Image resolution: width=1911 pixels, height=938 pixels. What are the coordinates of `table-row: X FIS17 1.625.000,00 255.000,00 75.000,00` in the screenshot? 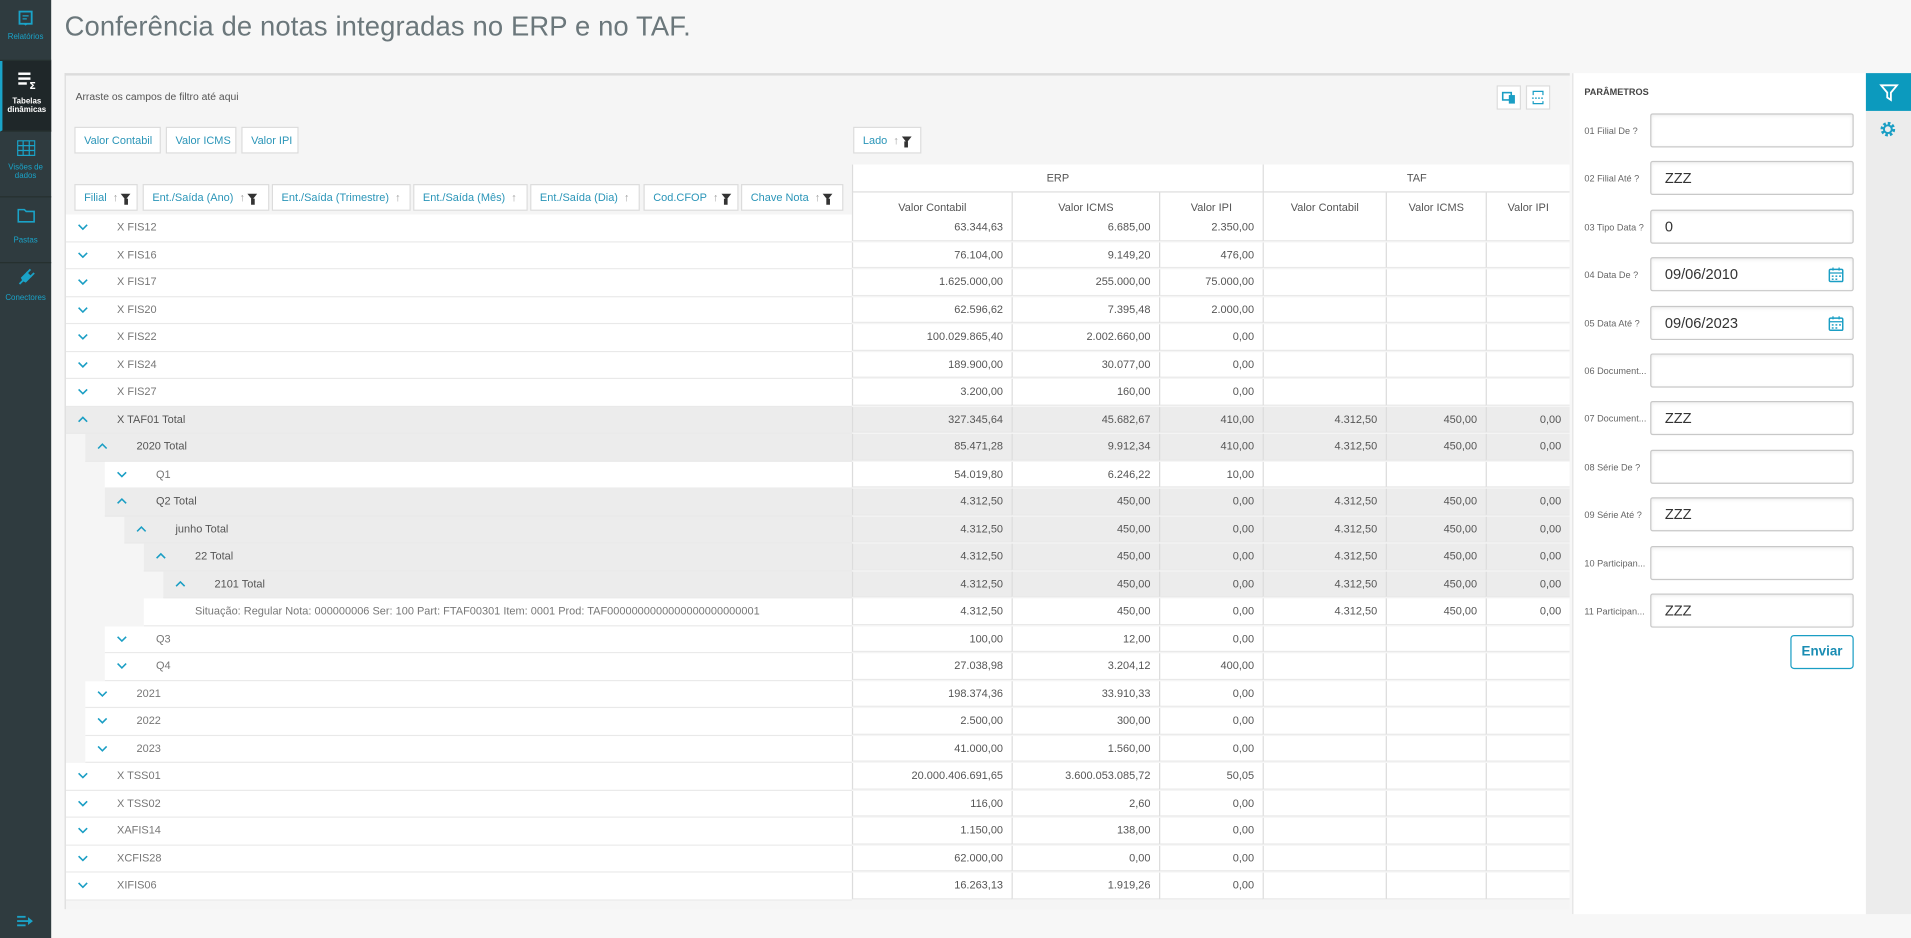 It's located at (817, 283).